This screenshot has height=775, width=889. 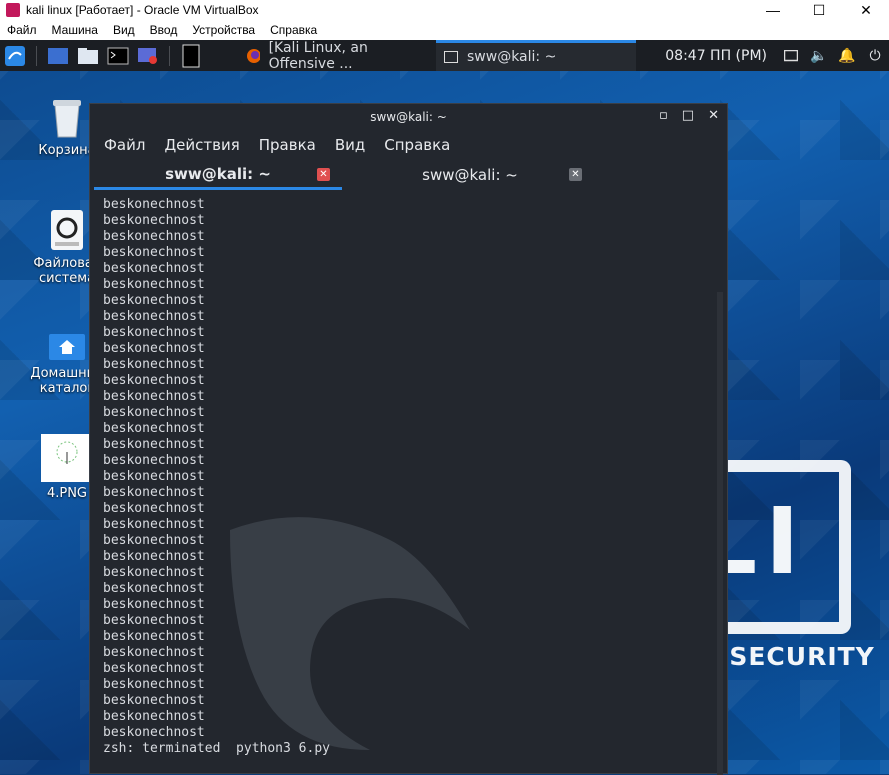 I want to click on screen-recorder-button, so click(x=148, y=55).